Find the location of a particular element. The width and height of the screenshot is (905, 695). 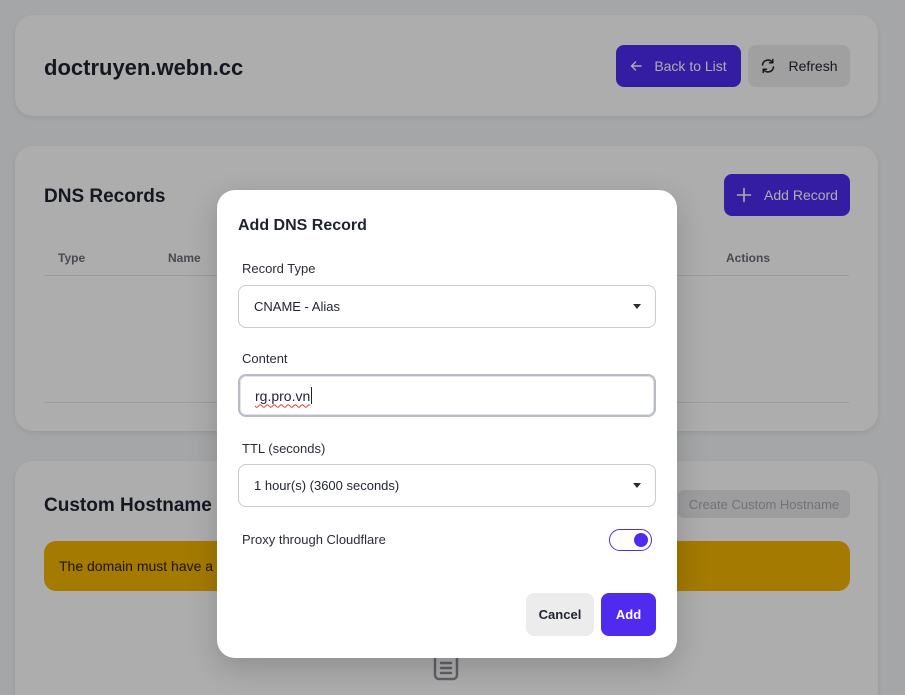

ttl-label: TTL (seconds) is located at coordinates (284, 448).